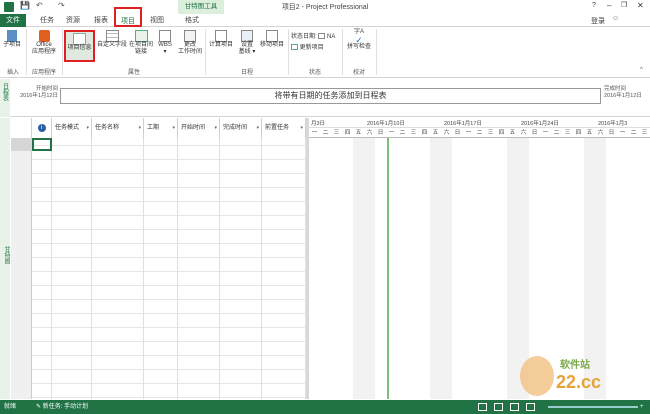  What do you see at coordinates (6, 255) in the screenshot?
I see `gantt-side-label: 甘特图` at bounding box center [6, 255].